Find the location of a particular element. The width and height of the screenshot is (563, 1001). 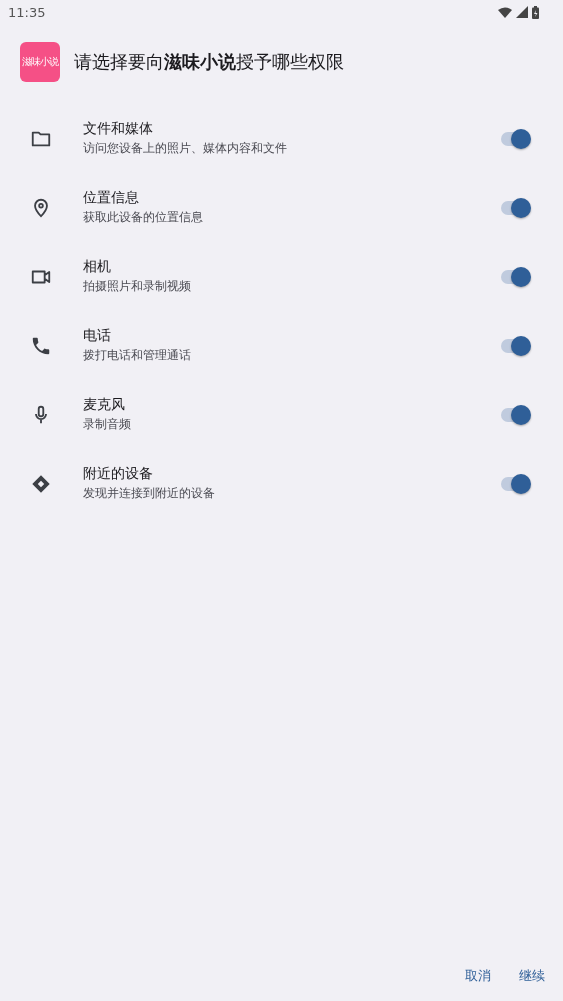

permission-description: 拍摄照片和录制视频 is located at coordinates (137, 286).